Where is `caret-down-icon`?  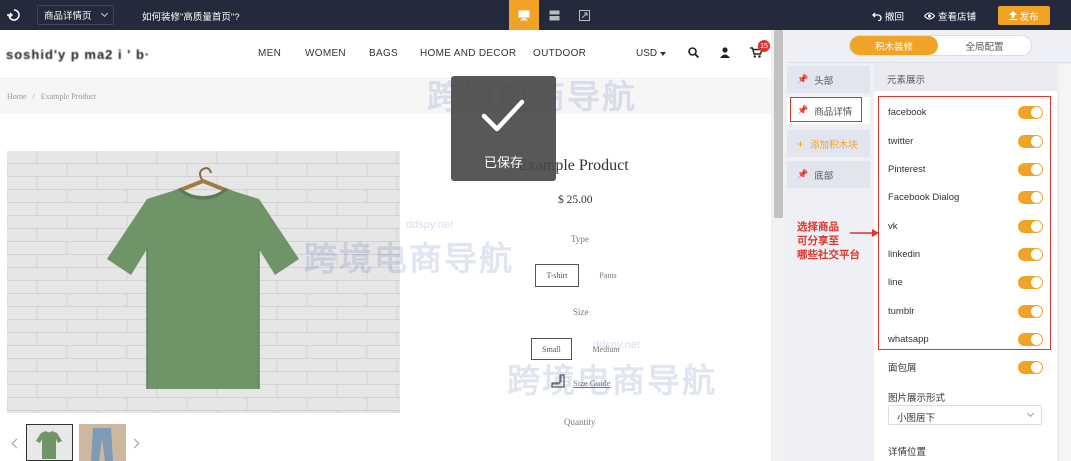
caret-down-icon is located at coordinates (663, 53).